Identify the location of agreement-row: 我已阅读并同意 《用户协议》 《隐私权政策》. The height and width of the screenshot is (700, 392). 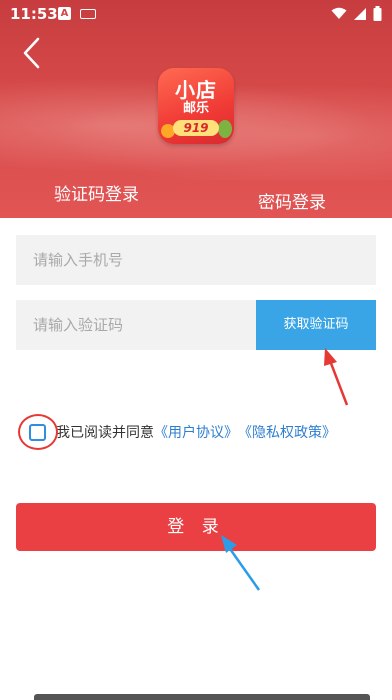
(179, 432).